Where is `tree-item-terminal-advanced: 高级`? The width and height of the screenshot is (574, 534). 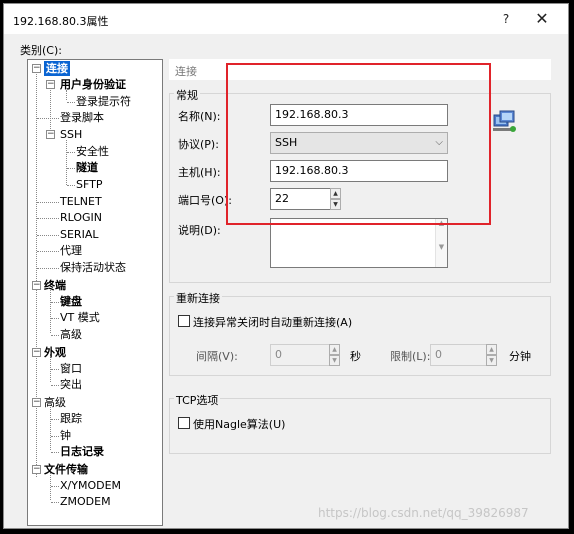
tree-item-terminal-advanced: 高级 is located at coordinates (71, 334).